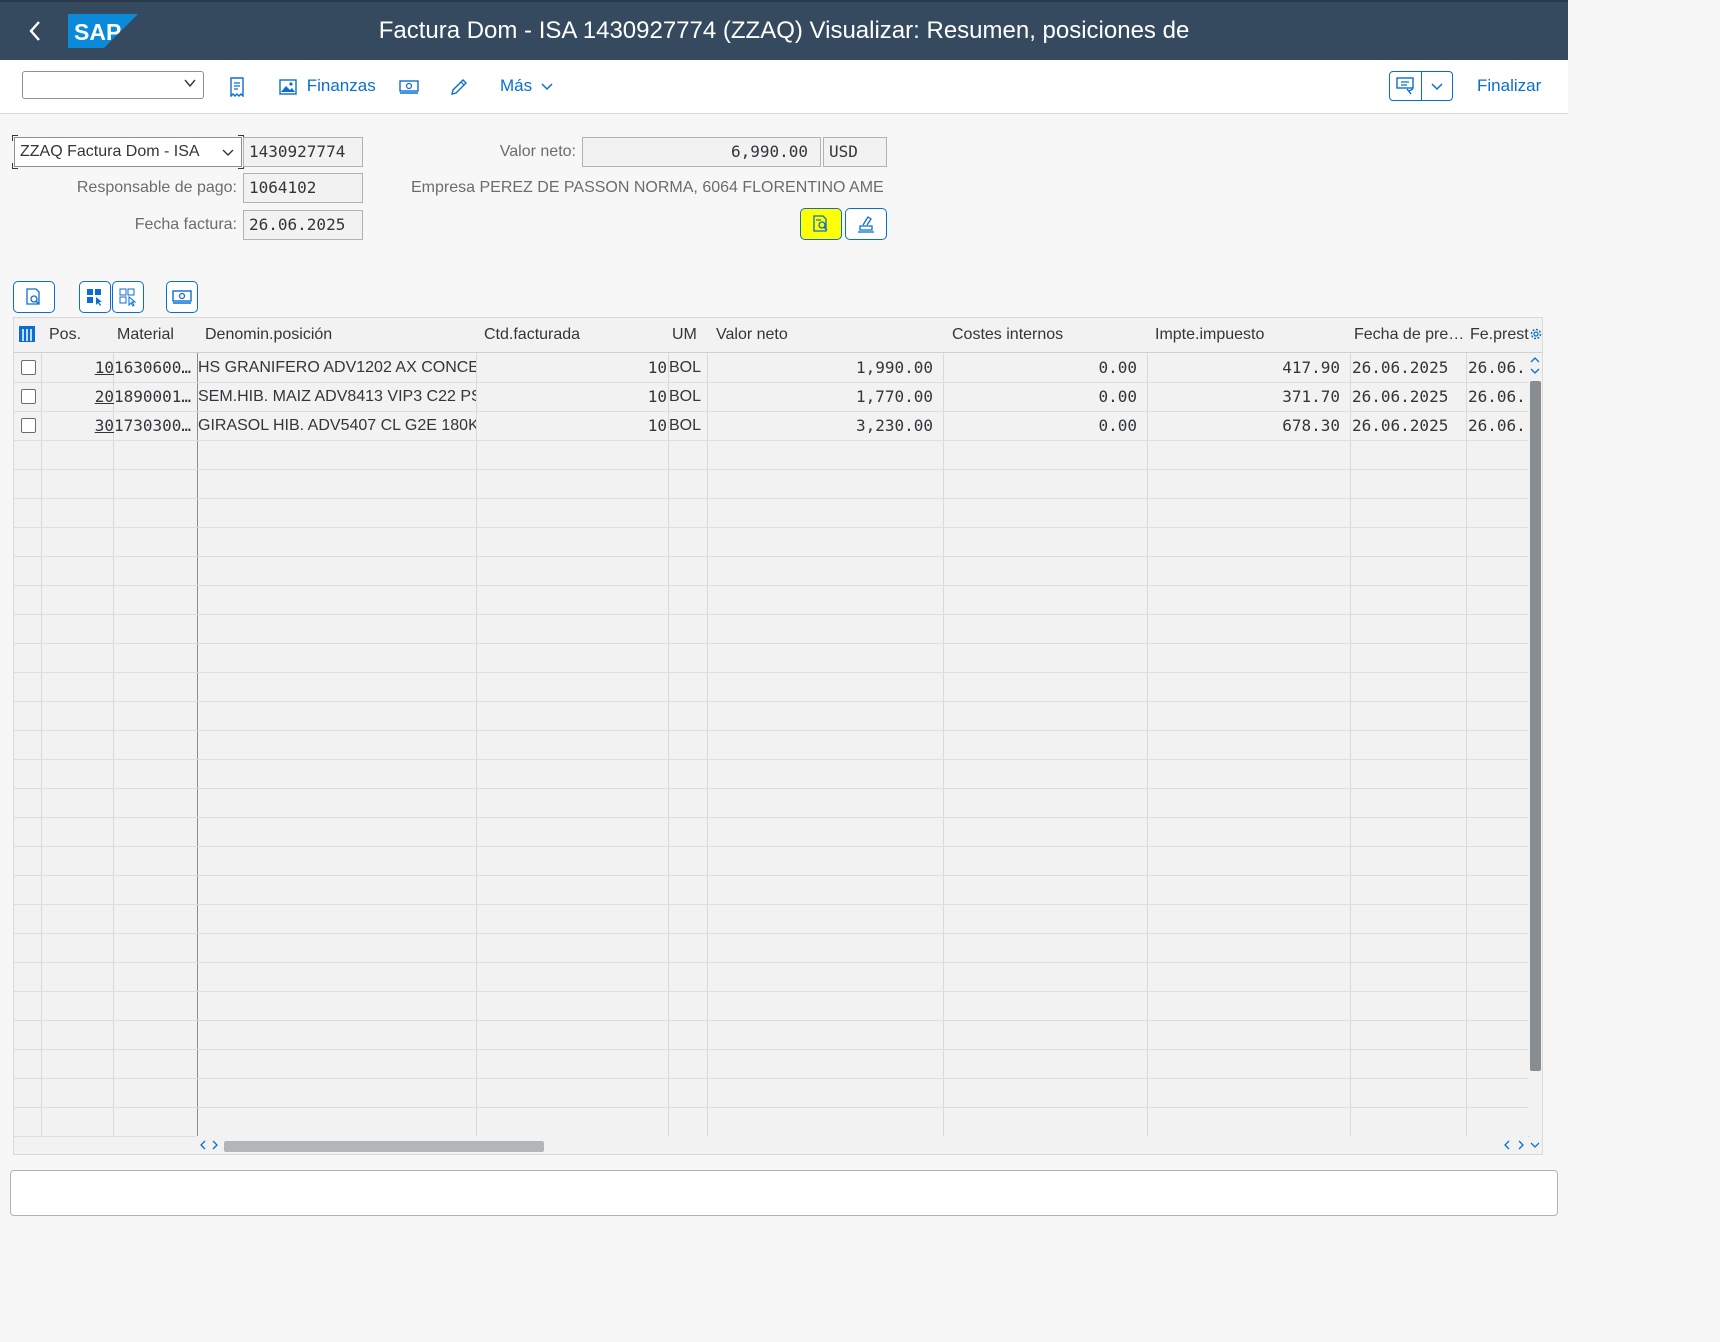 This screenshot has height=1342, width=1720. What do you see at coordinates (1498, 335) in the screenshot?
I see `col-fe-prest: Fe.prest` at bounding box center [1498, 335].